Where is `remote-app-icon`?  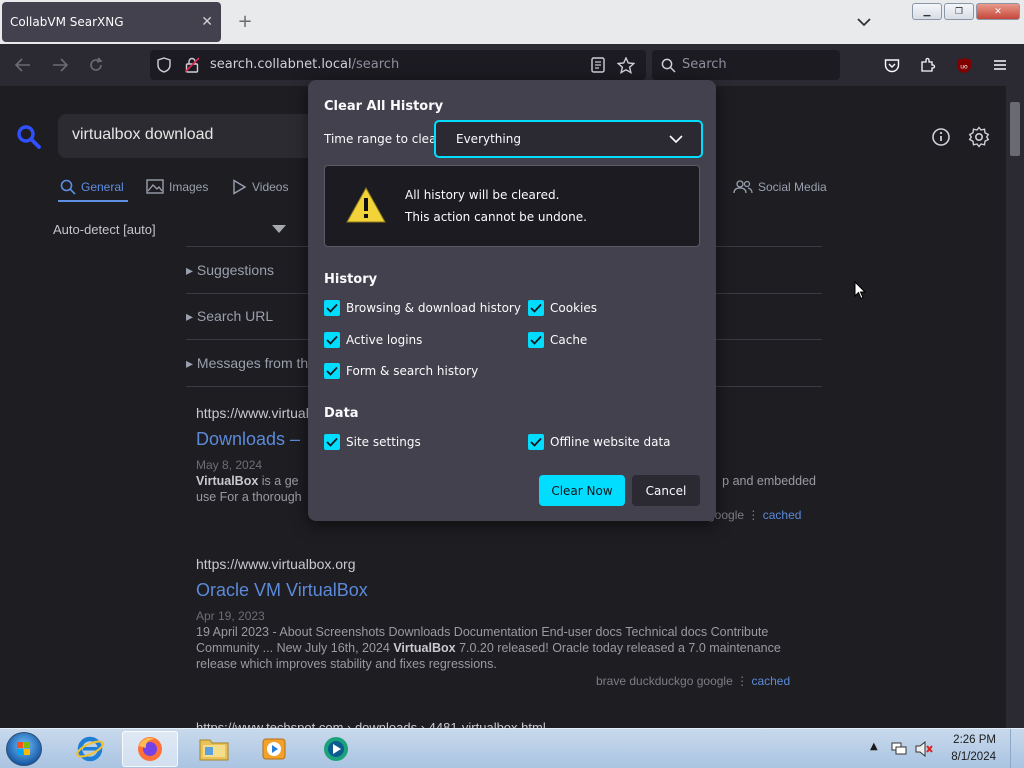 remote-app-icon is located at coordinates (336, 749).